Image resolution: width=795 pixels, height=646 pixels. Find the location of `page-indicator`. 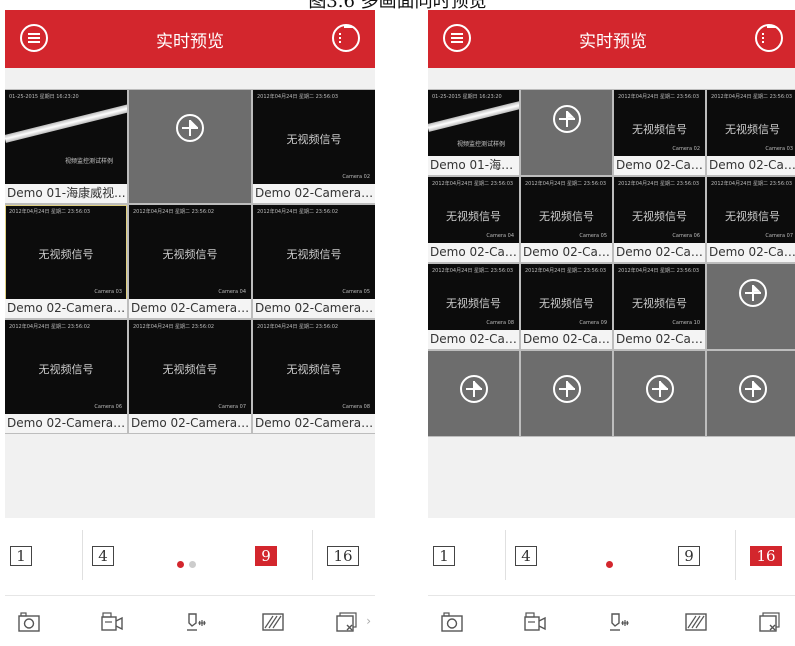

page-indicator is located at coordinates (612, 560).